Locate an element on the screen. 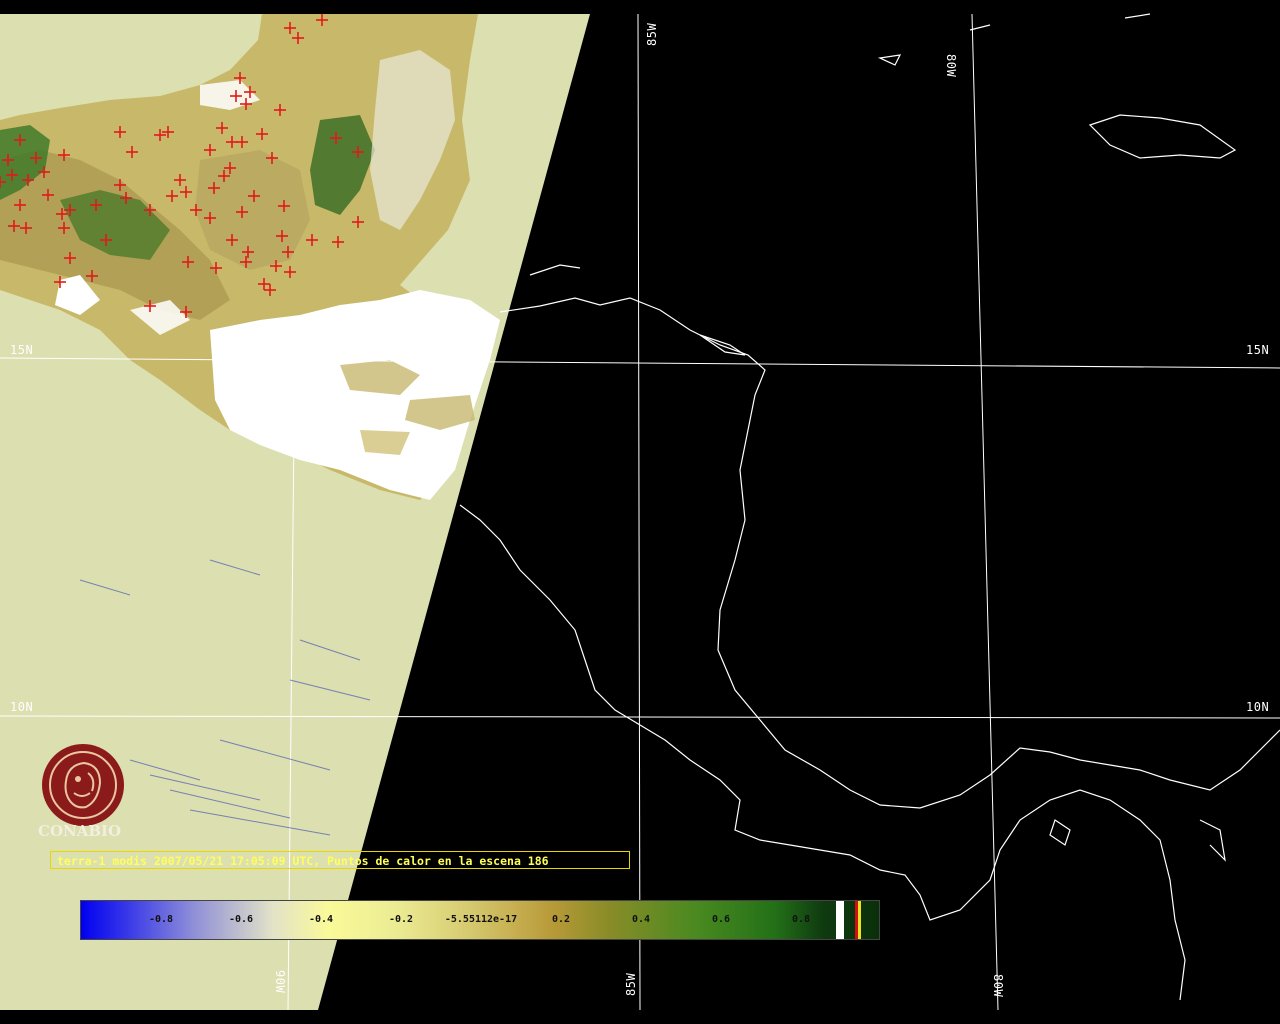  colorbar-tick: -5.55112e-17 is located at coordinates (481, 919).